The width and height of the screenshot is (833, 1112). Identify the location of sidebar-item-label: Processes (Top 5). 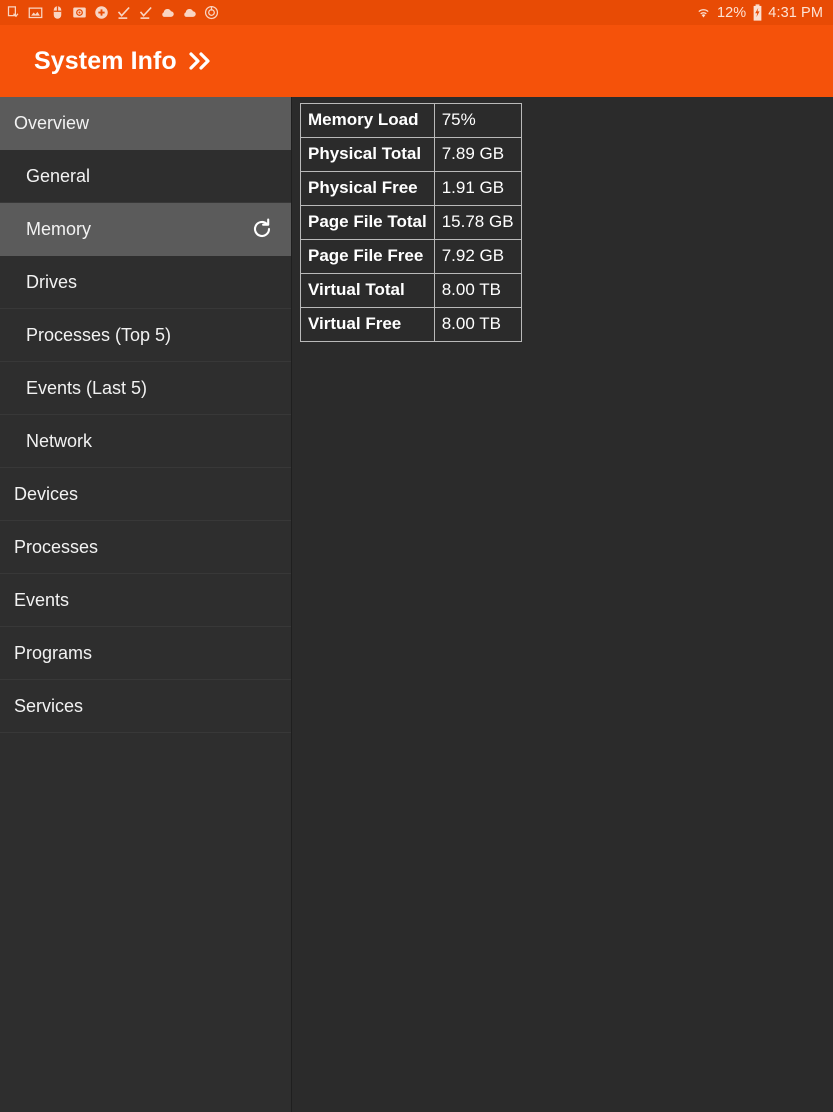
(99, 334).